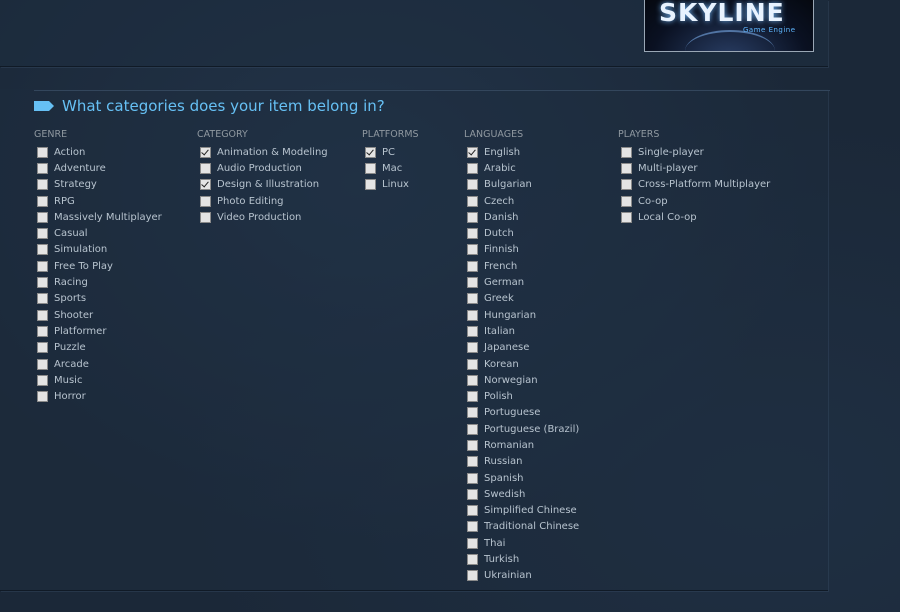 The image size is (900, 612). I want to click on languages-option: Thai, so click(521, 543).